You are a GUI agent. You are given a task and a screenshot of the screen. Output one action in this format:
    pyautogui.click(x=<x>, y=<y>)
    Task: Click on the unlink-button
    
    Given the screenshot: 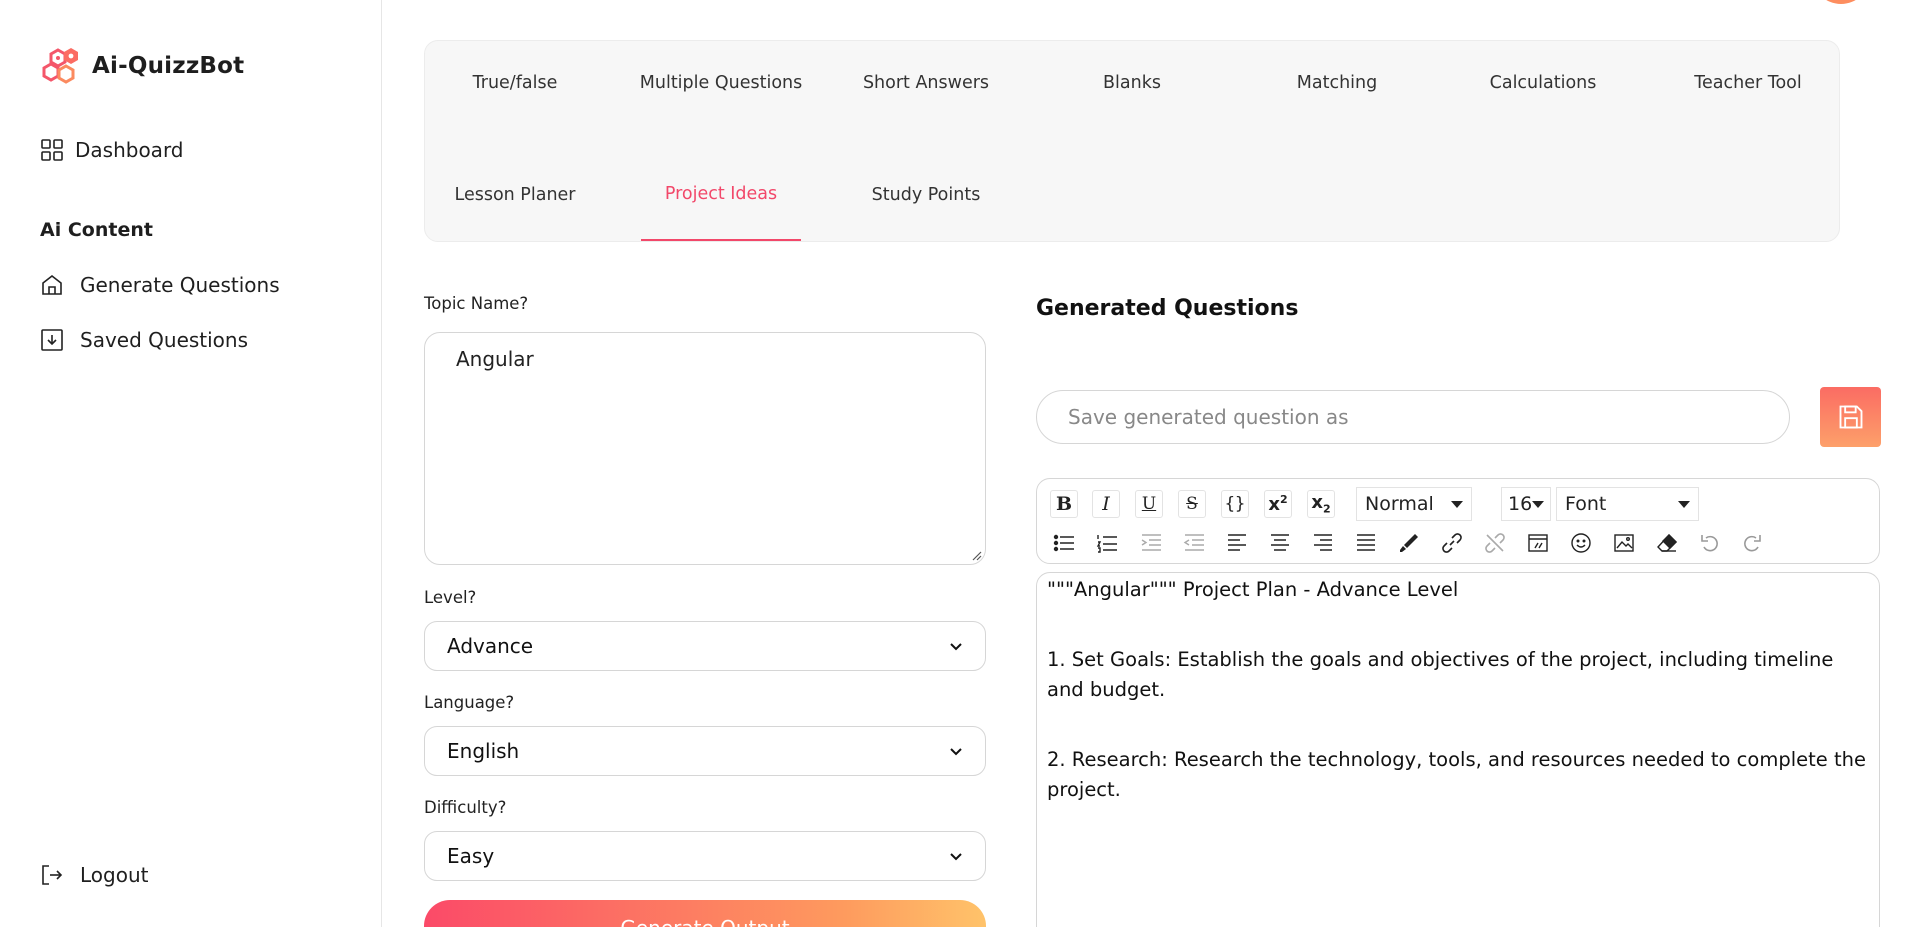 What is the action you would take?
    pyautogui.click(x=1495, y=543)
    